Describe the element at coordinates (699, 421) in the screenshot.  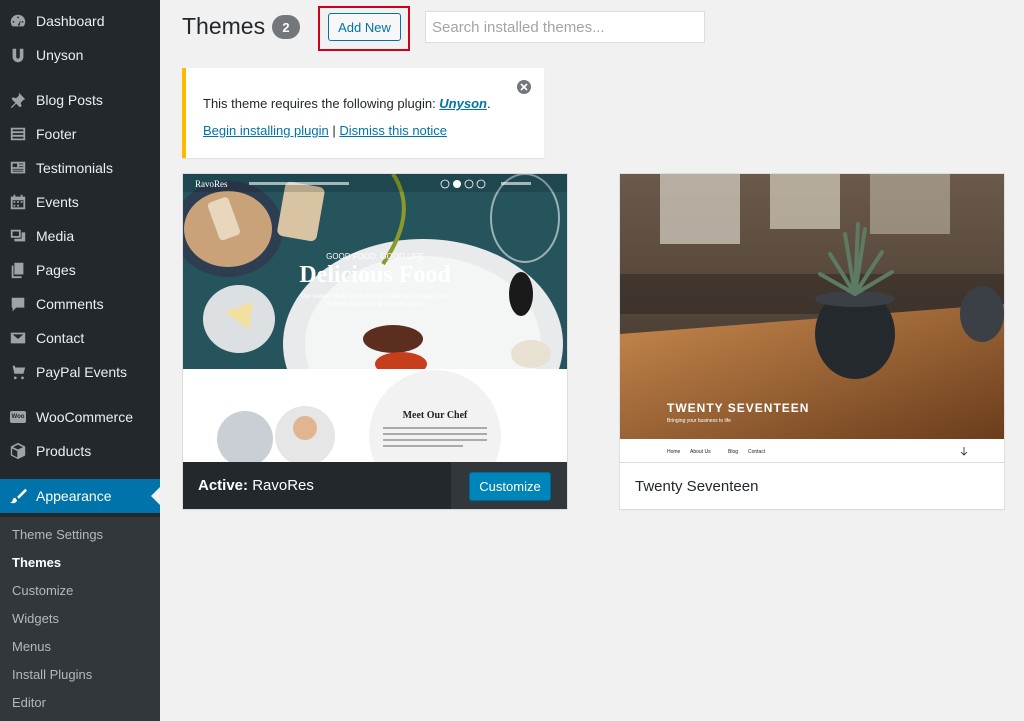
I see `preview-tagline: Bringing your business to life` at that location.